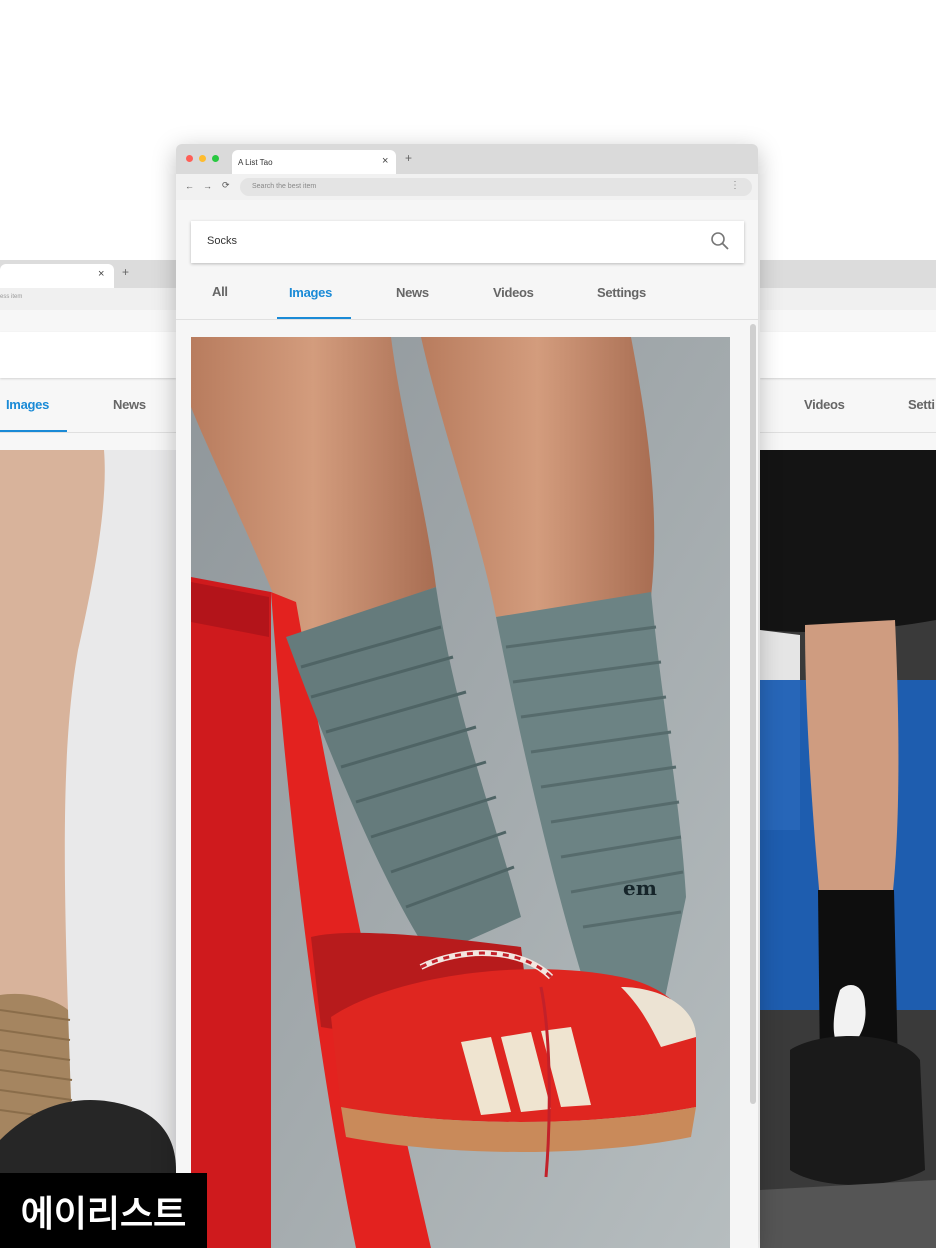 The height and width of the screenshot is (1248, 936). I want to click on tab-close-icon: ×, so click(385, 161).